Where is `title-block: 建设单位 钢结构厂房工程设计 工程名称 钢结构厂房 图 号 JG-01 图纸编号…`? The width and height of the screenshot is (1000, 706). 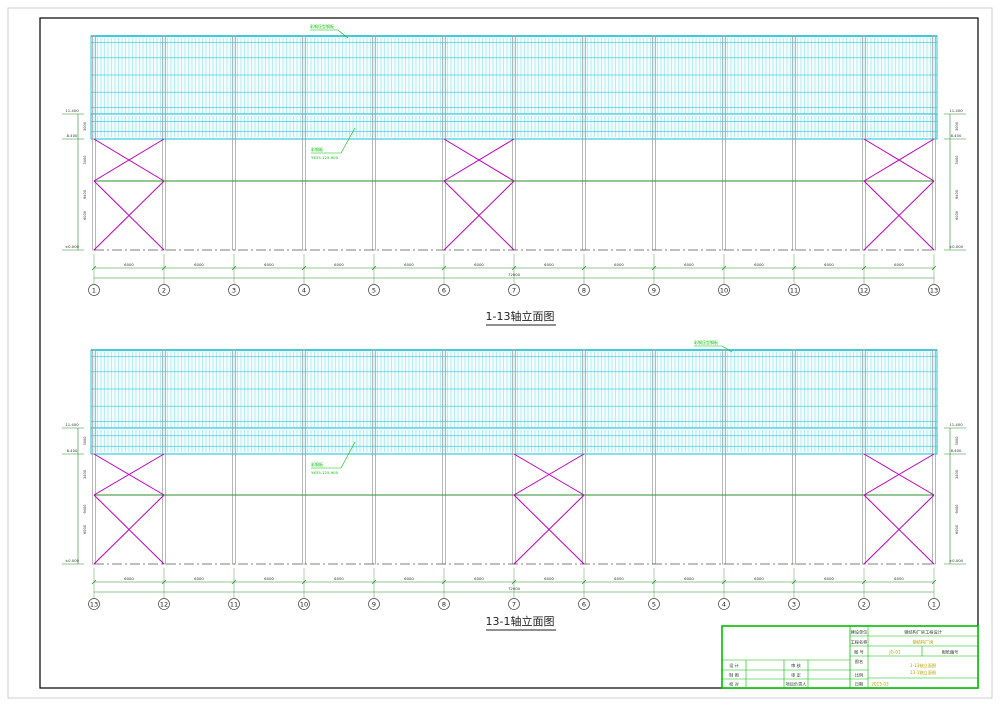 title-block: 建设单位 钢结构厂房工程设计 工程名称 钢结构厂房 图 号 JG-01 图纸编号… is located at coordinates (850, 657).